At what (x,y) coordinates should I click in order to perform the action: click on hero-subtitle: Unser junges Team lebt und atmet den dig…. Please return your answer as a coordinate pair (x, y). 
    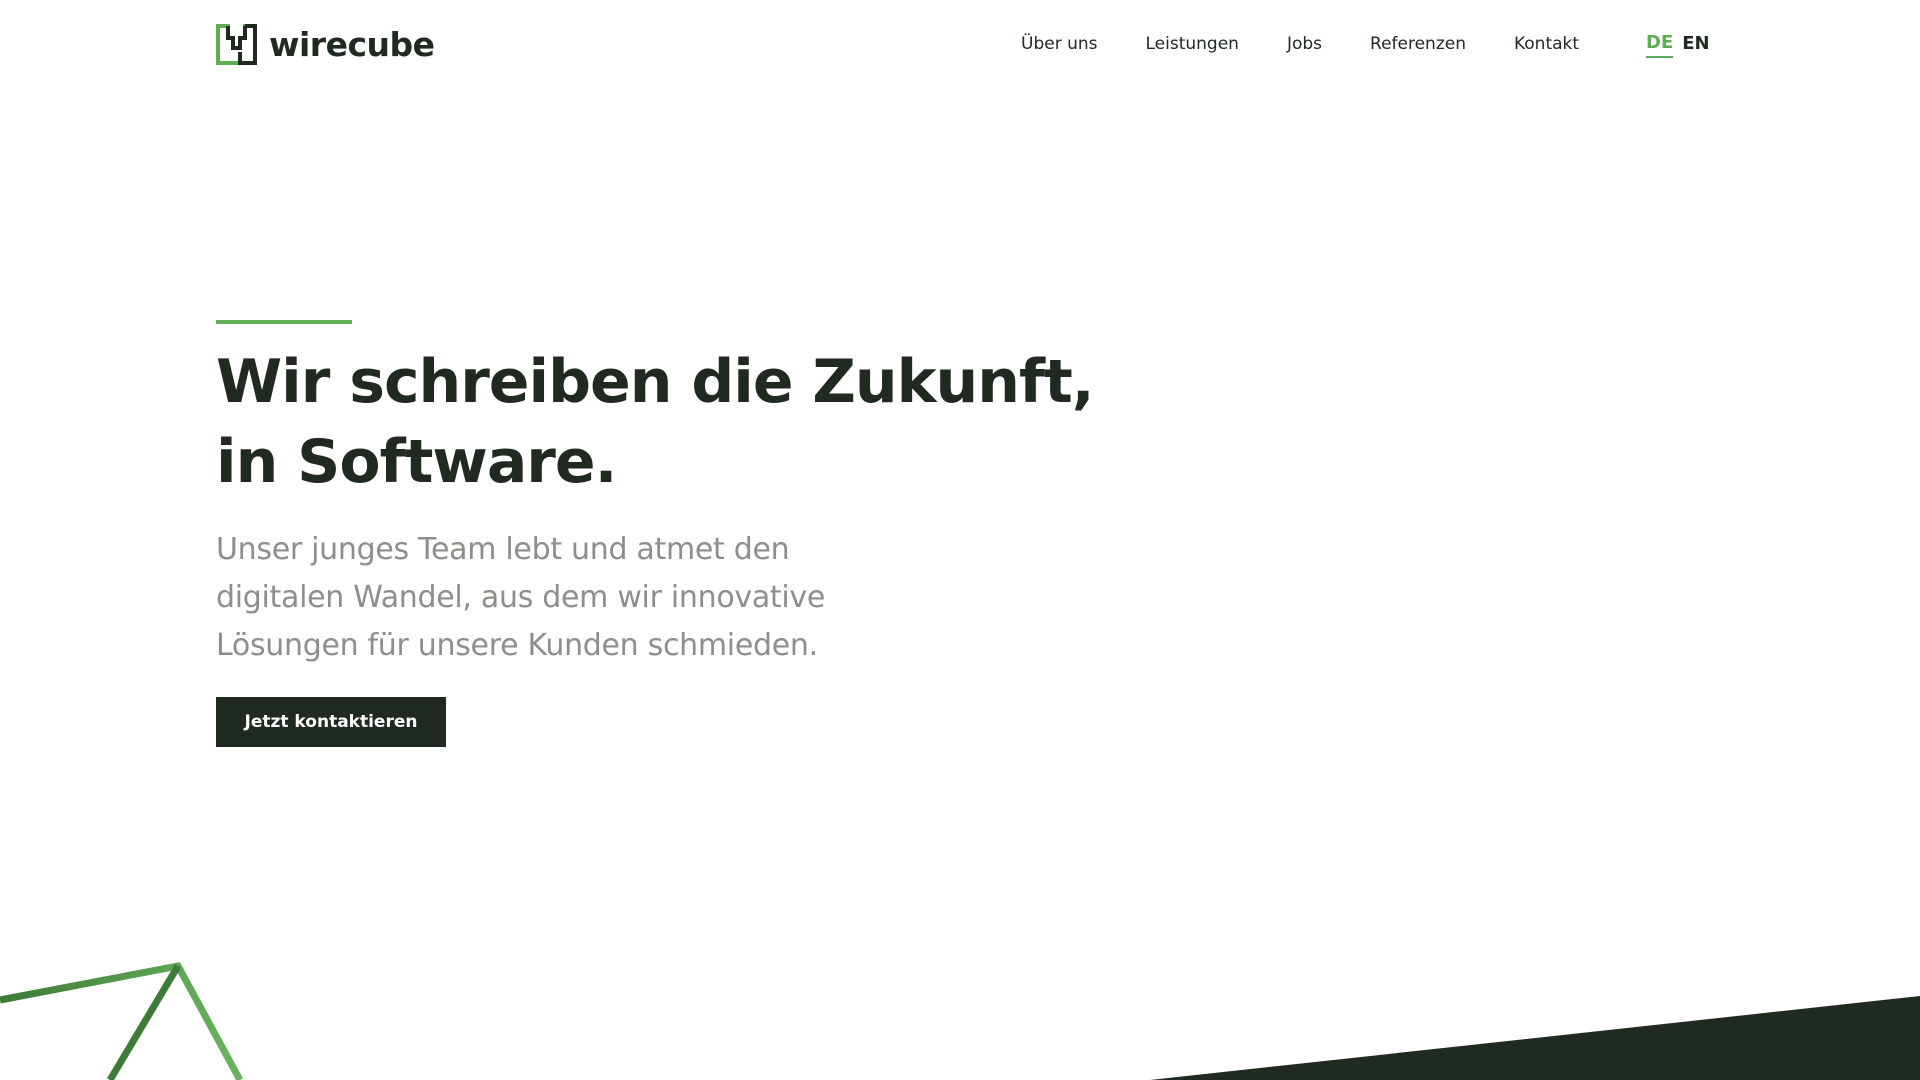
    Looking at the image, I should click on (521, 597).